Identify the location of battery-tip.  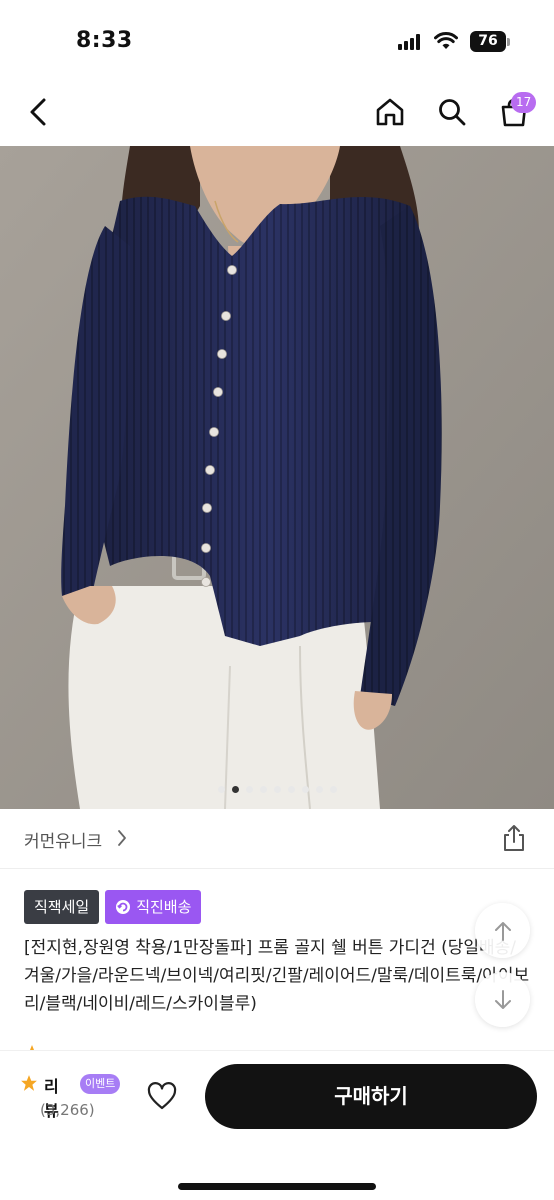
(508, 42).